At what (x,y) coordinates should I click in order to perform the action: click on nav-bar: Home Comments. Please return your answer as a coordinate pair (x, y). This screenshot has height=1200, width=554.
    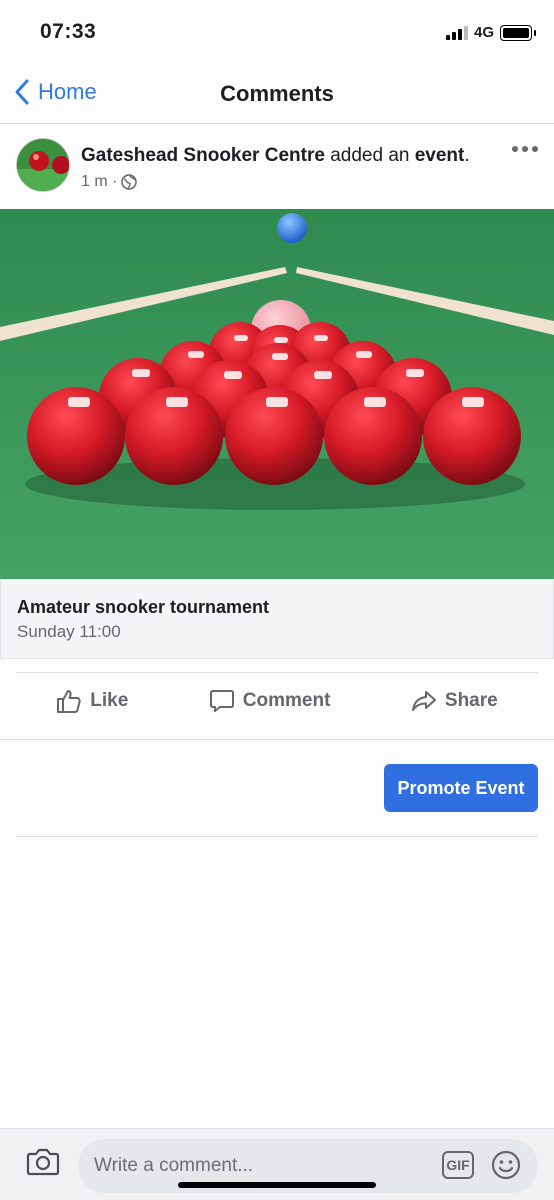
    Looking at the image, I should click on (277, 95).